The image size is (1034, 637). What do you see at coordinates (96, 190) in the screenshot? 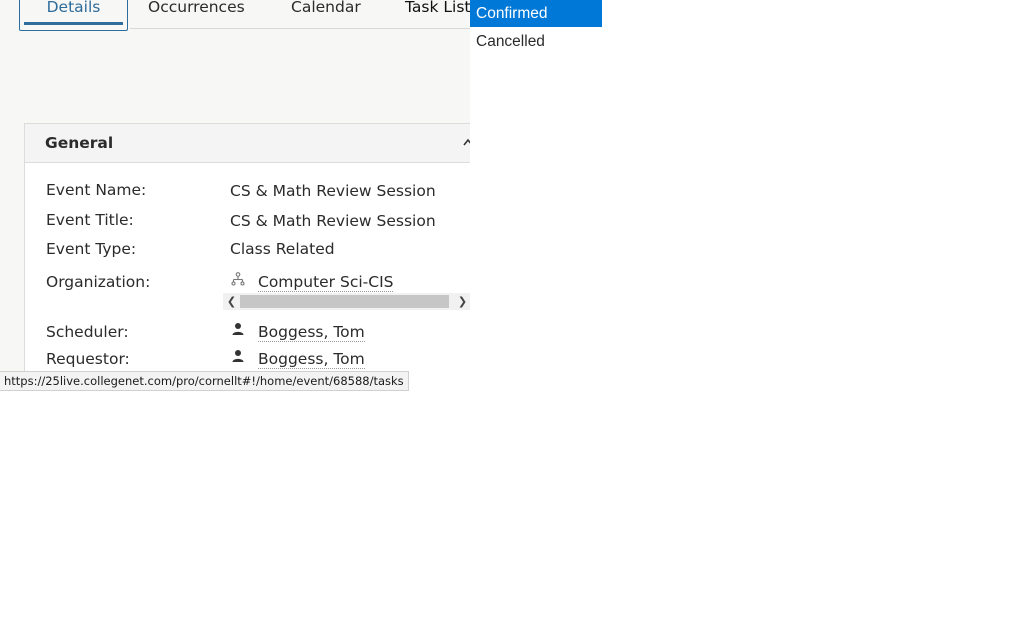
I see `event-name-label: Event Name:` at bounding box center [96, 190].